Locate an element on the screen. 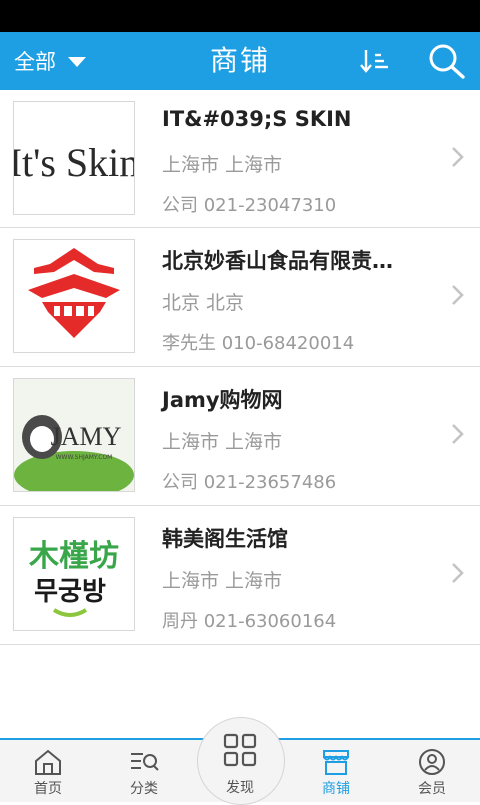 The width and height of the screenshot is (480, 805). pavilion-logo is located at coordinates (74, 293).